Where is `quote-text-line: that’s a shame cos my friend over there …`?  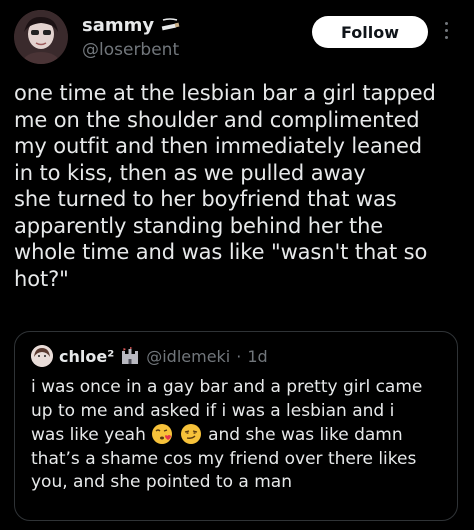
quote-text-line: that’s a shame cos my friend over there … is located at coordinates (224, 458).